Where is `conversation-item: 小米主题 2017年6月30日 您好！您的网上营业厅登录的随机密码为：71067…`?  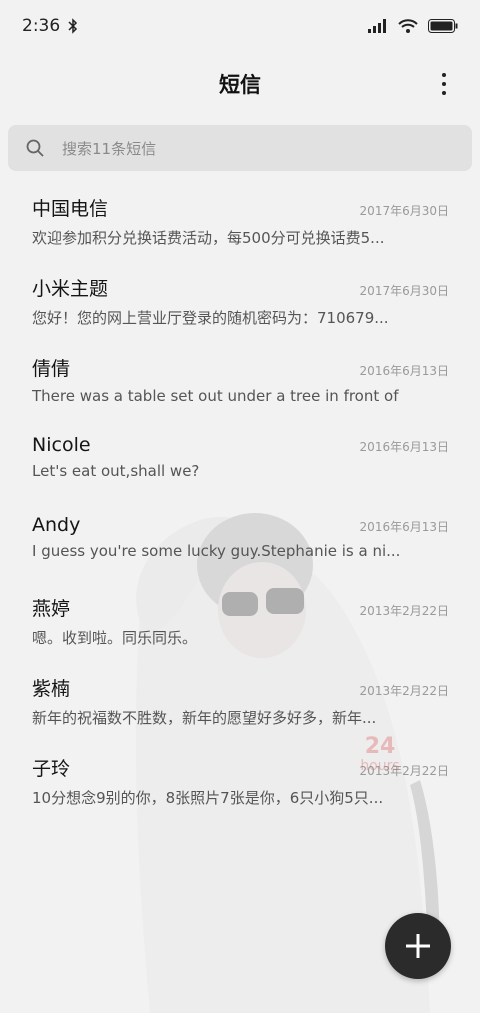 conversation-item: 小米主题 2017年6月30日 您好！您的网上营业厅登录的随机密码为：71067… is located at coordinates (240, 300).